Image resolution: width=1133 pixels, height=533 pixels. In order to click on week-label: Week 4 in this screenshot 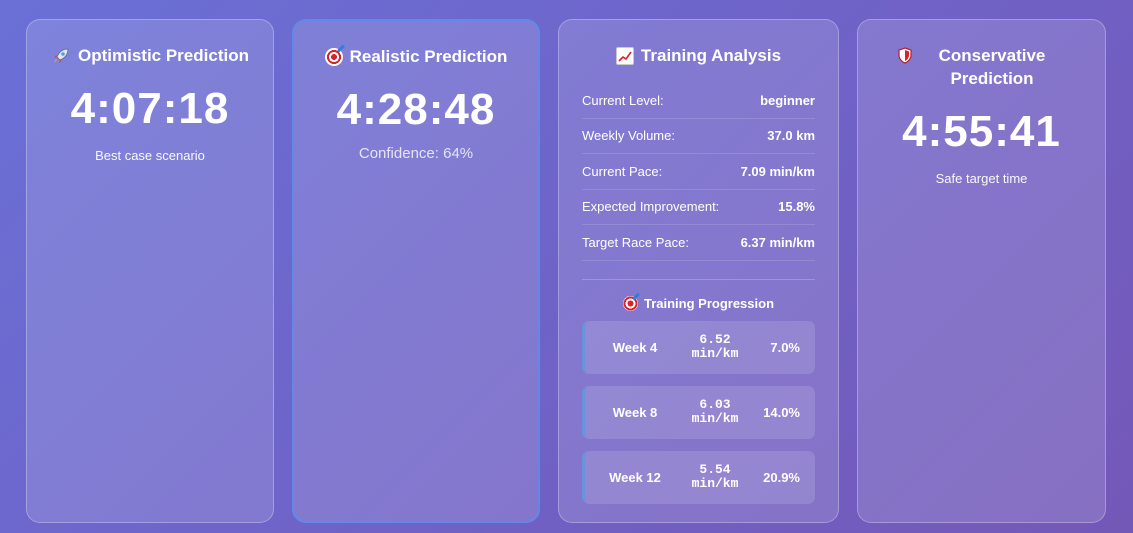, I will do `click(635, 347)`.